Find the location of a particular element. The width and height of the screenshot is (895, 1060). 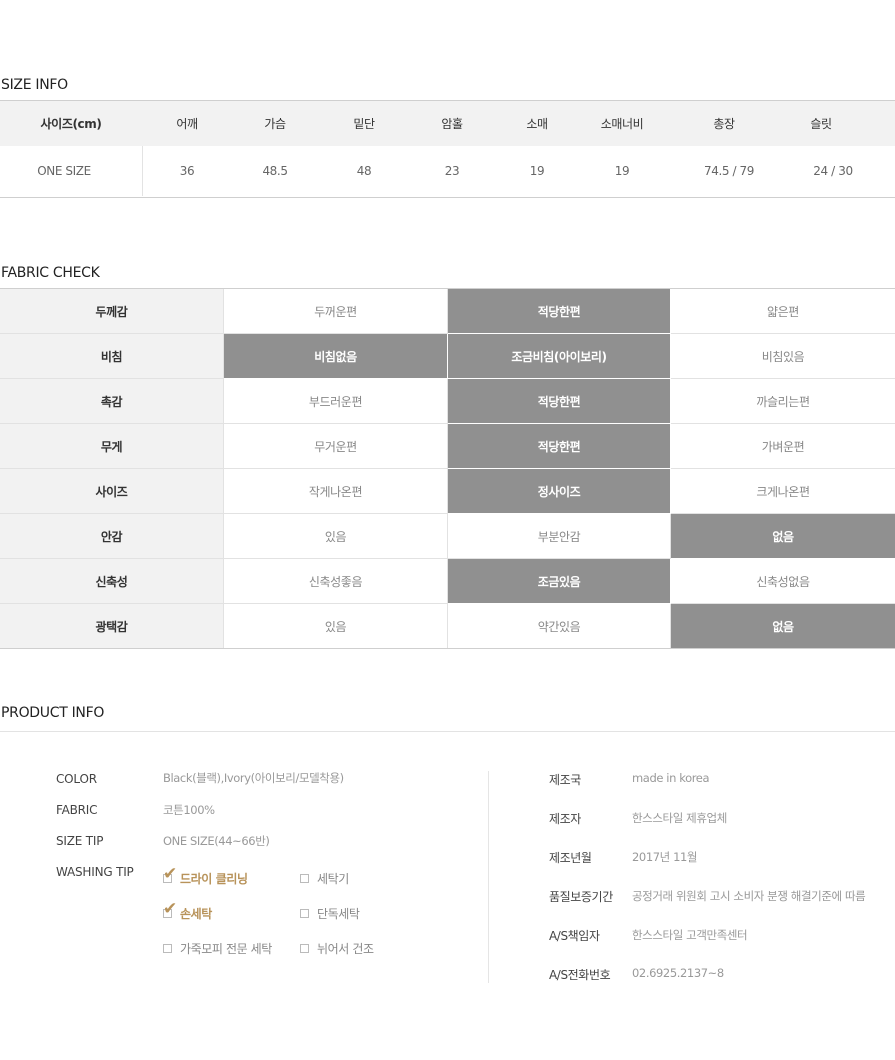

fabric-option: 비침있음 is located at coordinates (783, 356).